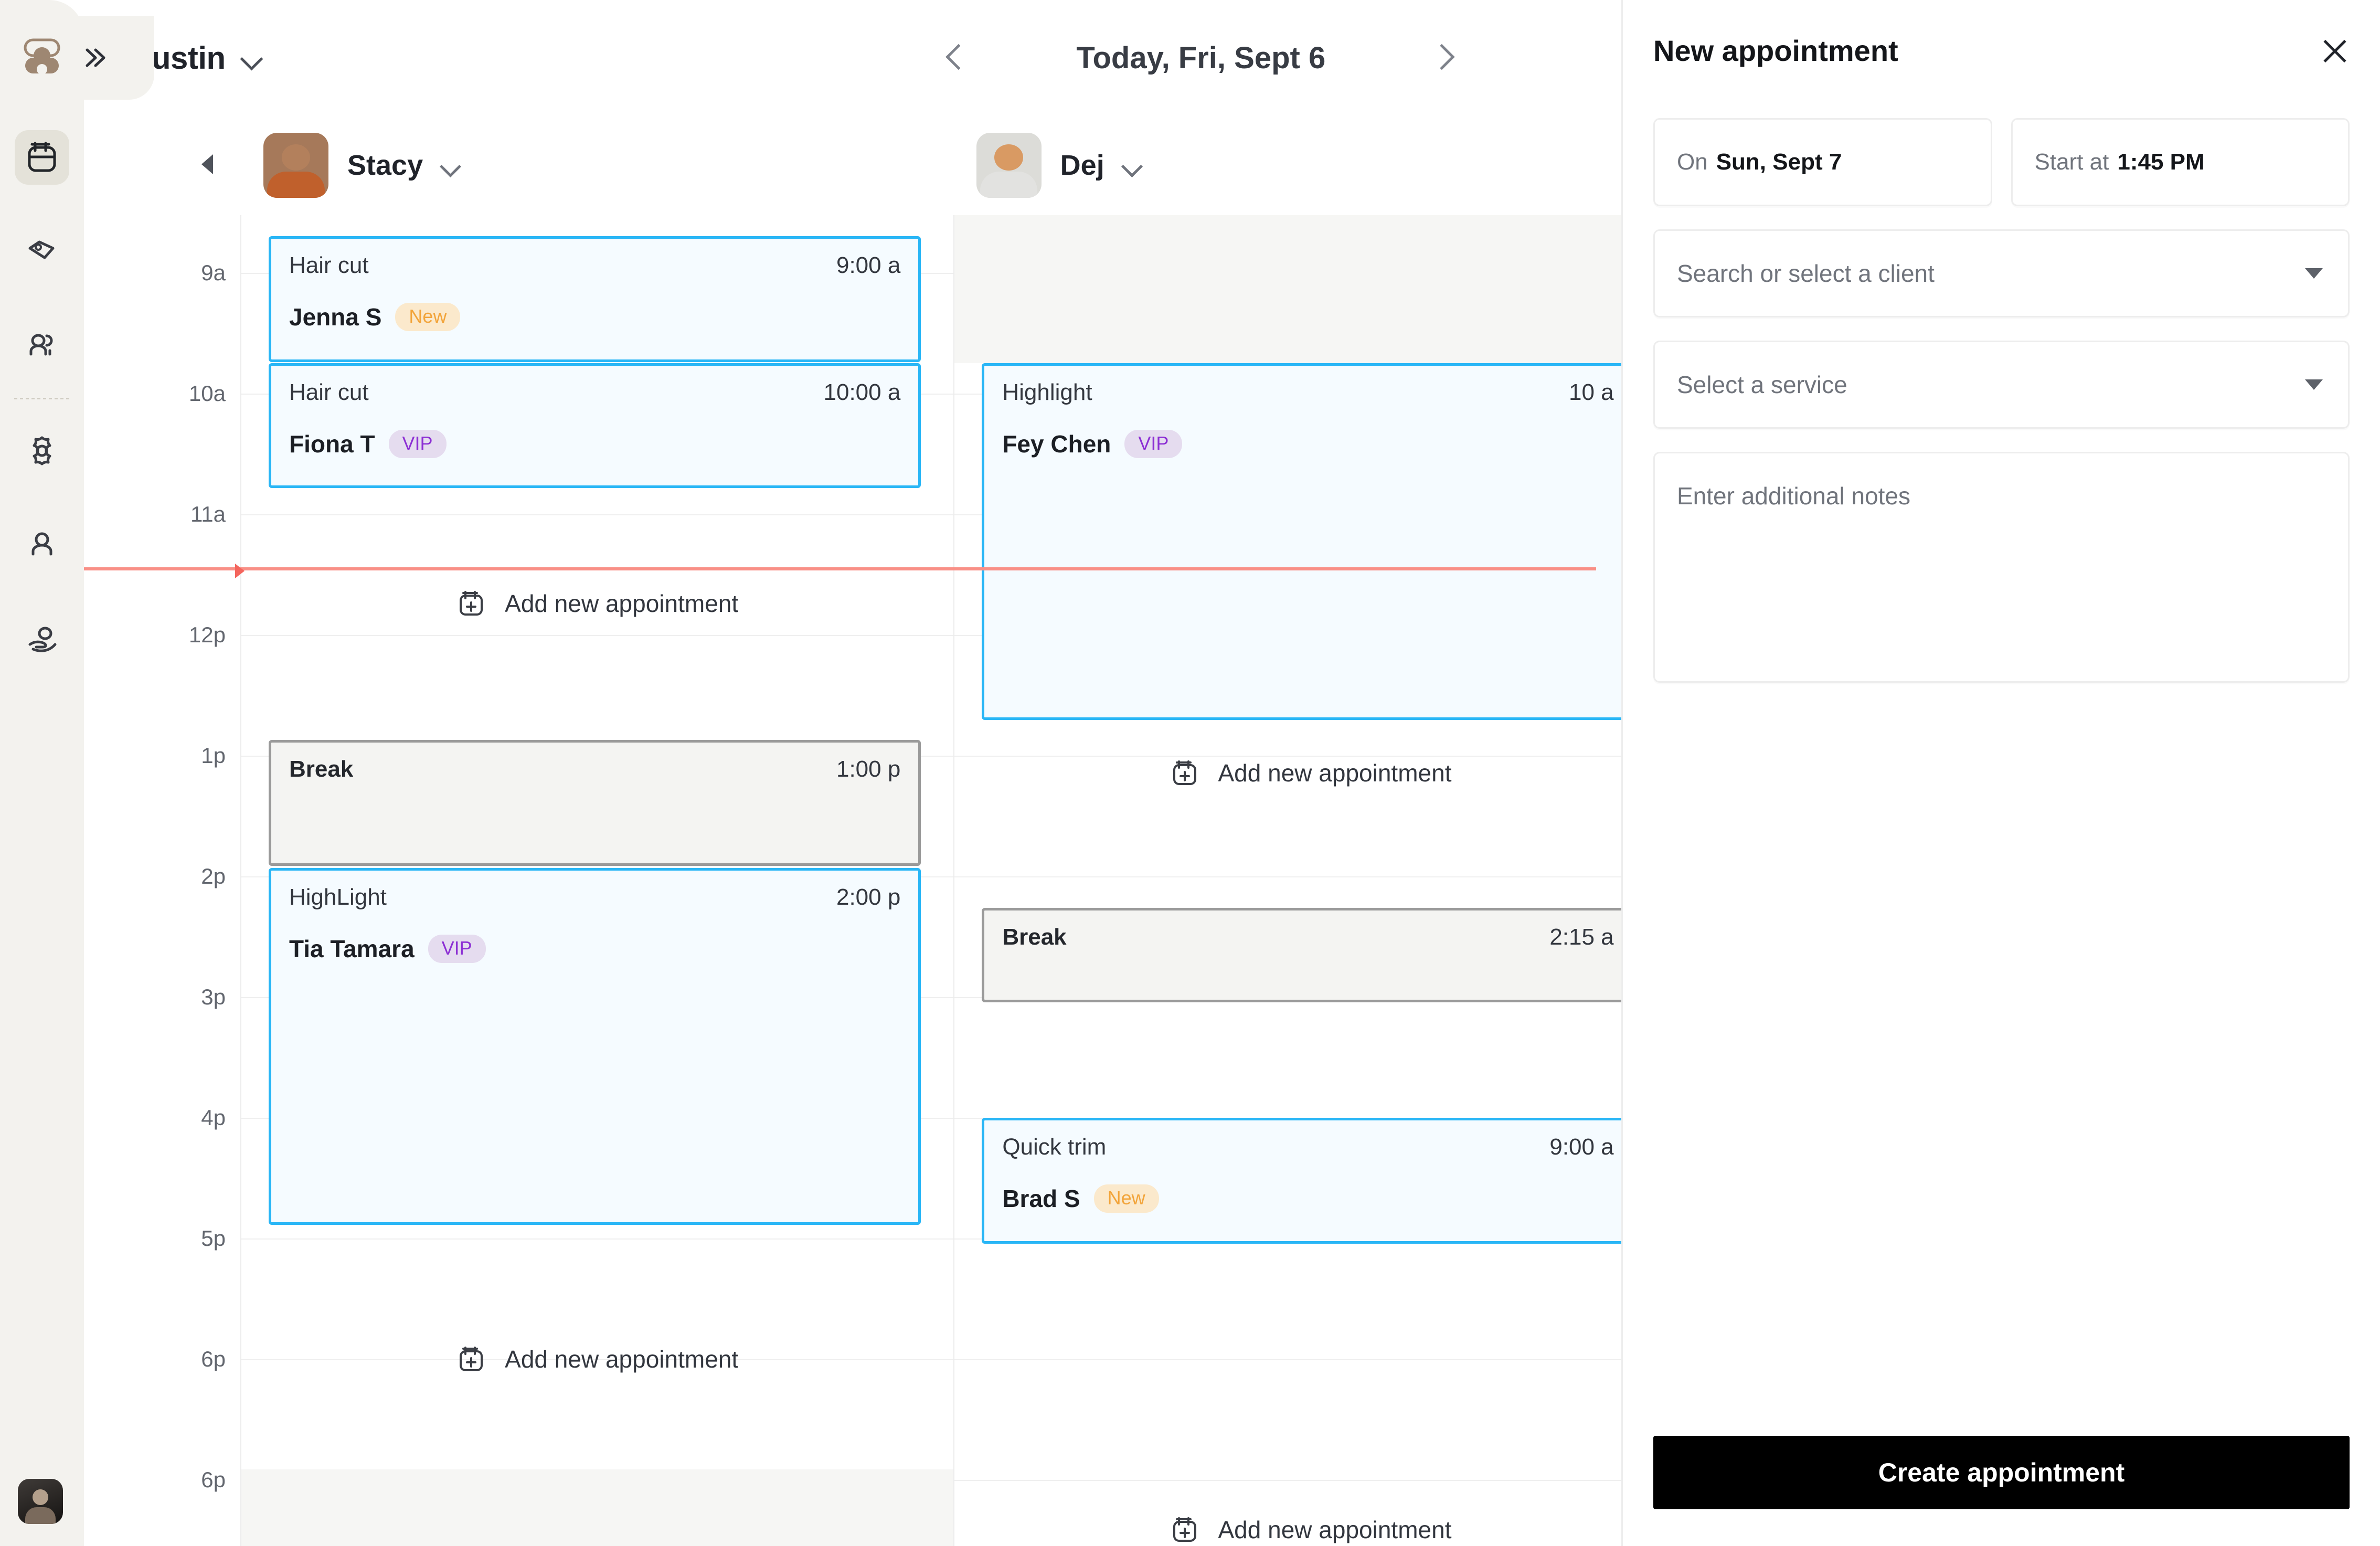 The height and width of the screenshot is (1546, 2380). I want to click on account-avatar, so click(40, 1501).